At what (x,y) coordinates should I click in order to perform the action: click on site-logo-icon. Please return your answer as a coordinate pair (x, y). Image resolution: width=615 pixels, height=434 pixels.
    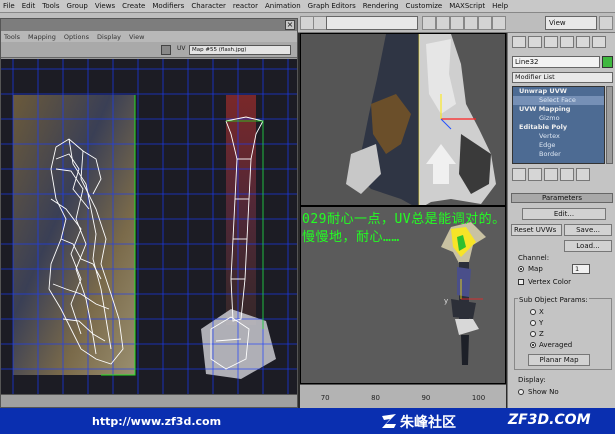
    Looking at the image, I should click on (389, 421).